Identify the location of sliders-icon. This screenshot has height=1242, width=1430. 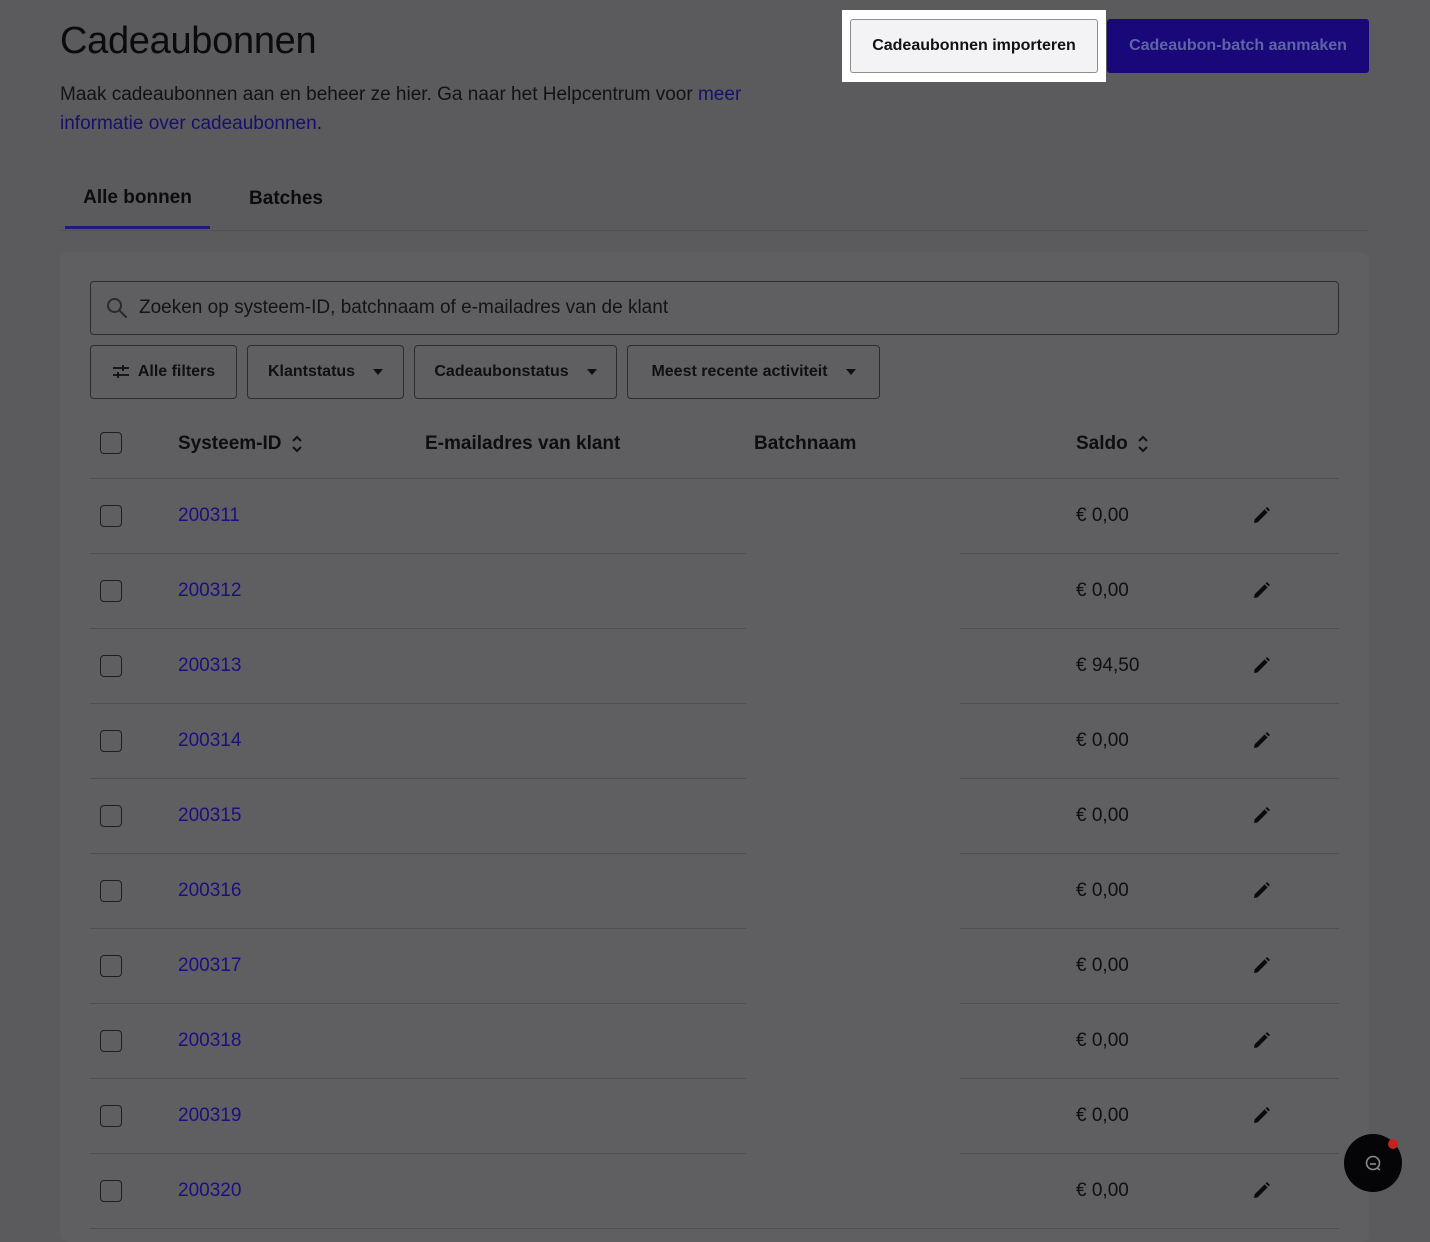
(120, 371).